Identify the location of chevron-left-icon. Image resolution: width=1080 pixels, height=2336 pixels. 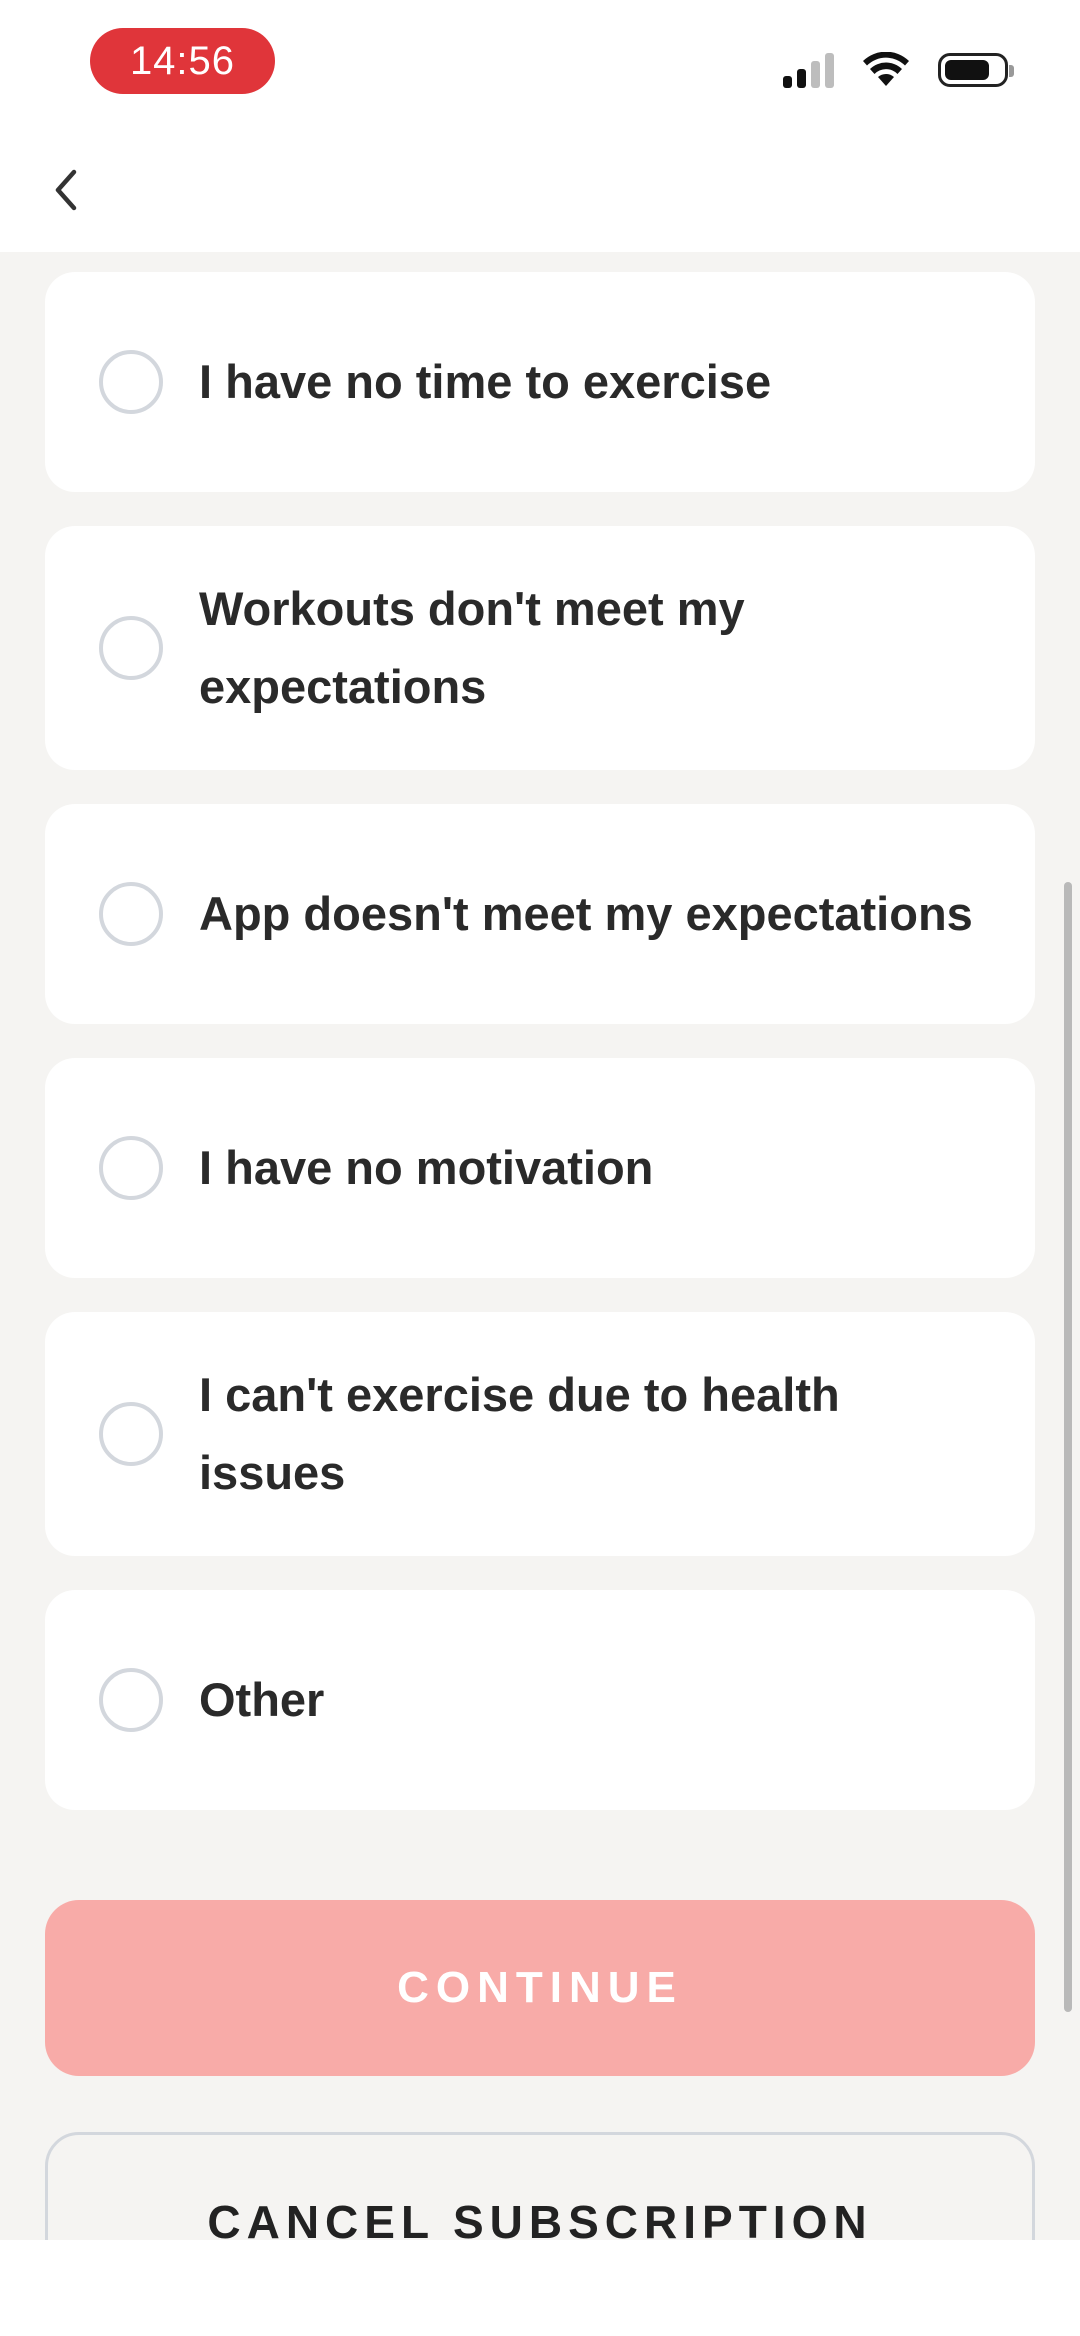
(66, 190).